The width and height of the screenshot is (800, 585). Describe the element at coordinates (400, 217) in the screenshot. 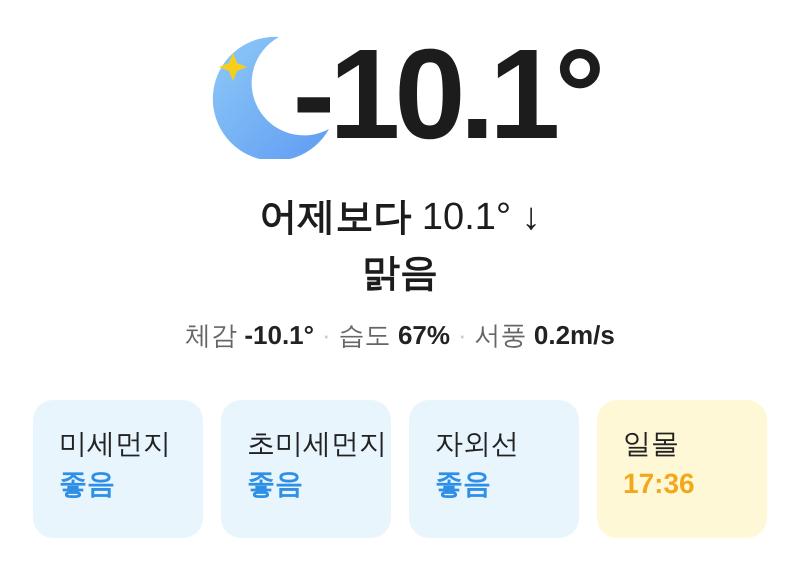

I see `yesterday-comparison: 어제보다 10.1° ↓` at that location.